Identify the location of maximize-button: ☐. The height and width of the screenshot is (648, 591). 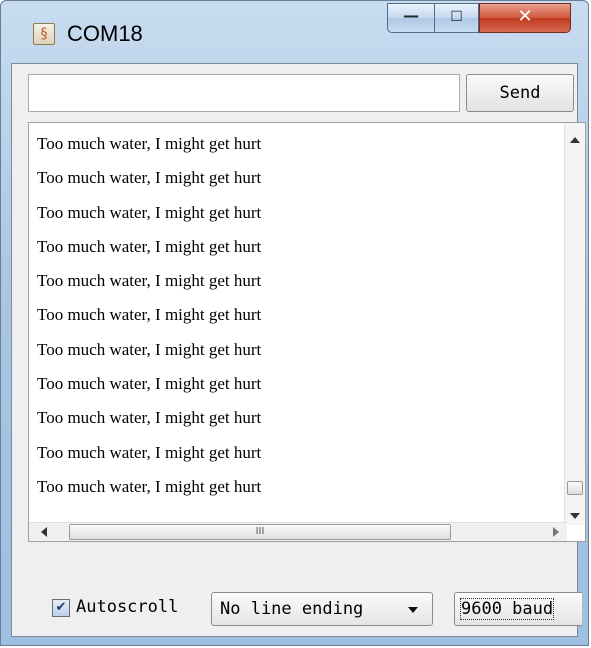
(457, 18).